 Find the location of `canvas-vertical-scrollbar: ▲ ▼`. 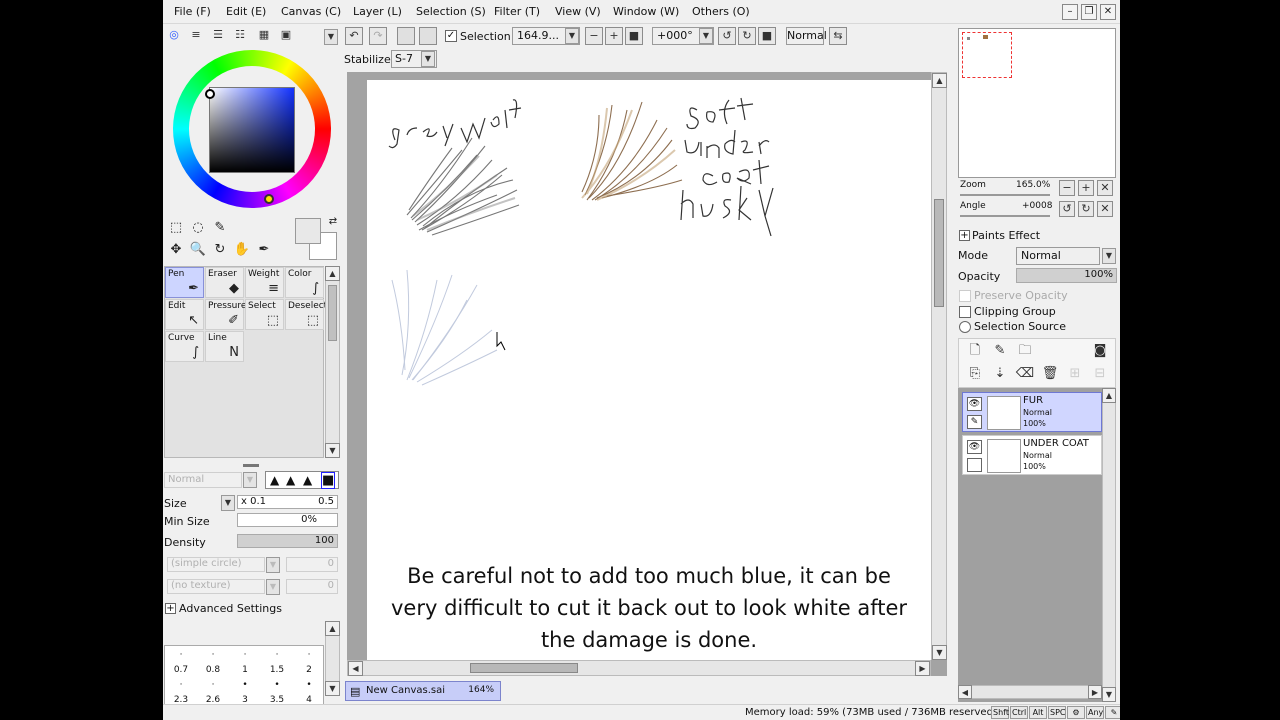

canvas-vertical-scrollbar: ▲ ▼ is located at coordinates (939, 366).